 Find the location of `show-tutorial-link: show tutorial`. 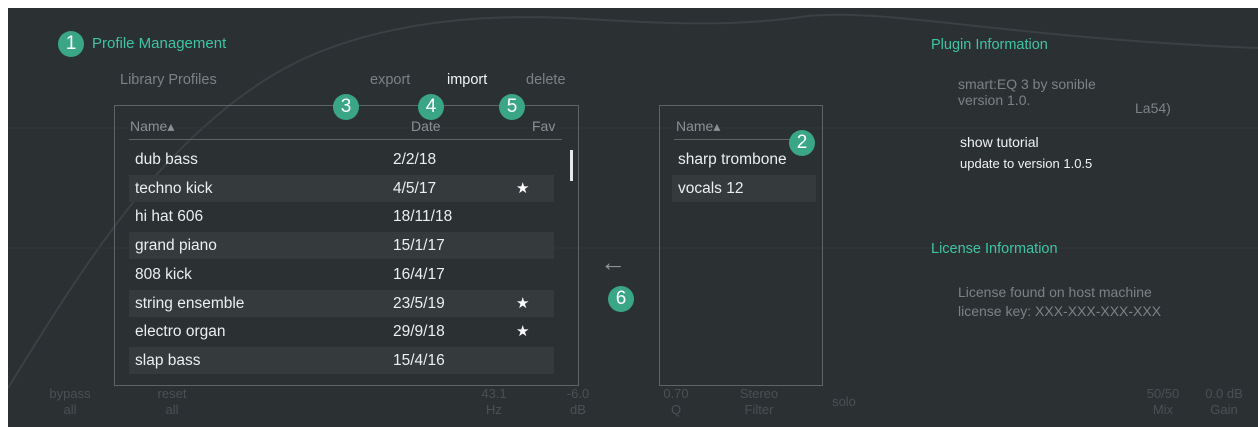

show-tutorial-link: show tutorial is located at coordinates (999, 142).